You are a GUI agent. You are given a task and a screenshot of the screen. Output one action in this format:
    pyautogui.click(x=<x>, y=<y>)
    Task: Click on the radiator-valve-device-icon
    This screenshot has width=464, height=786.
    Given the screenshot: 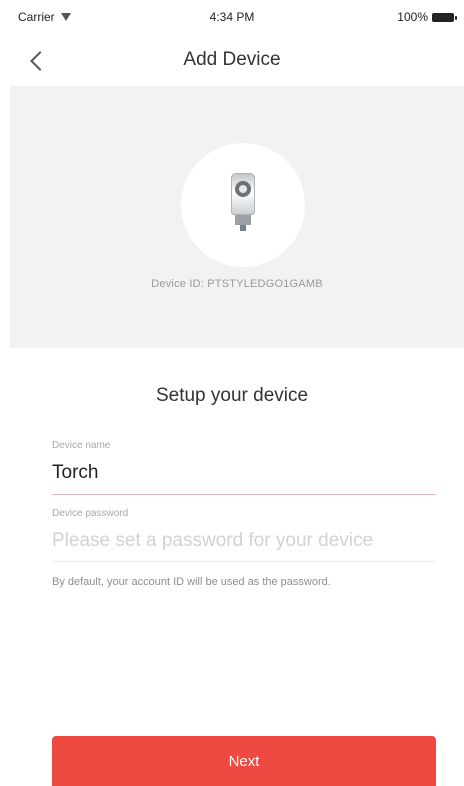 What is the action you would take?
    pyautogui.click(x=243, y=203)
    